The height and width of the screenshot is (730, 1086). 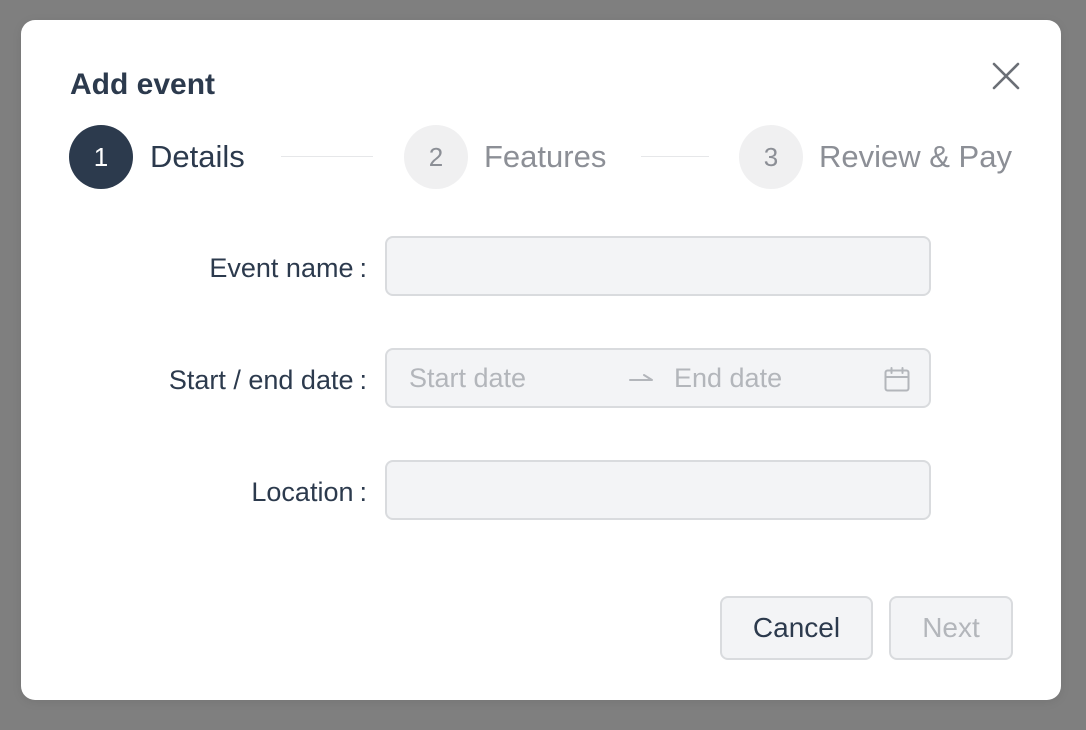 I want to click on step-1-label: Details, so click(x=197, y=156).